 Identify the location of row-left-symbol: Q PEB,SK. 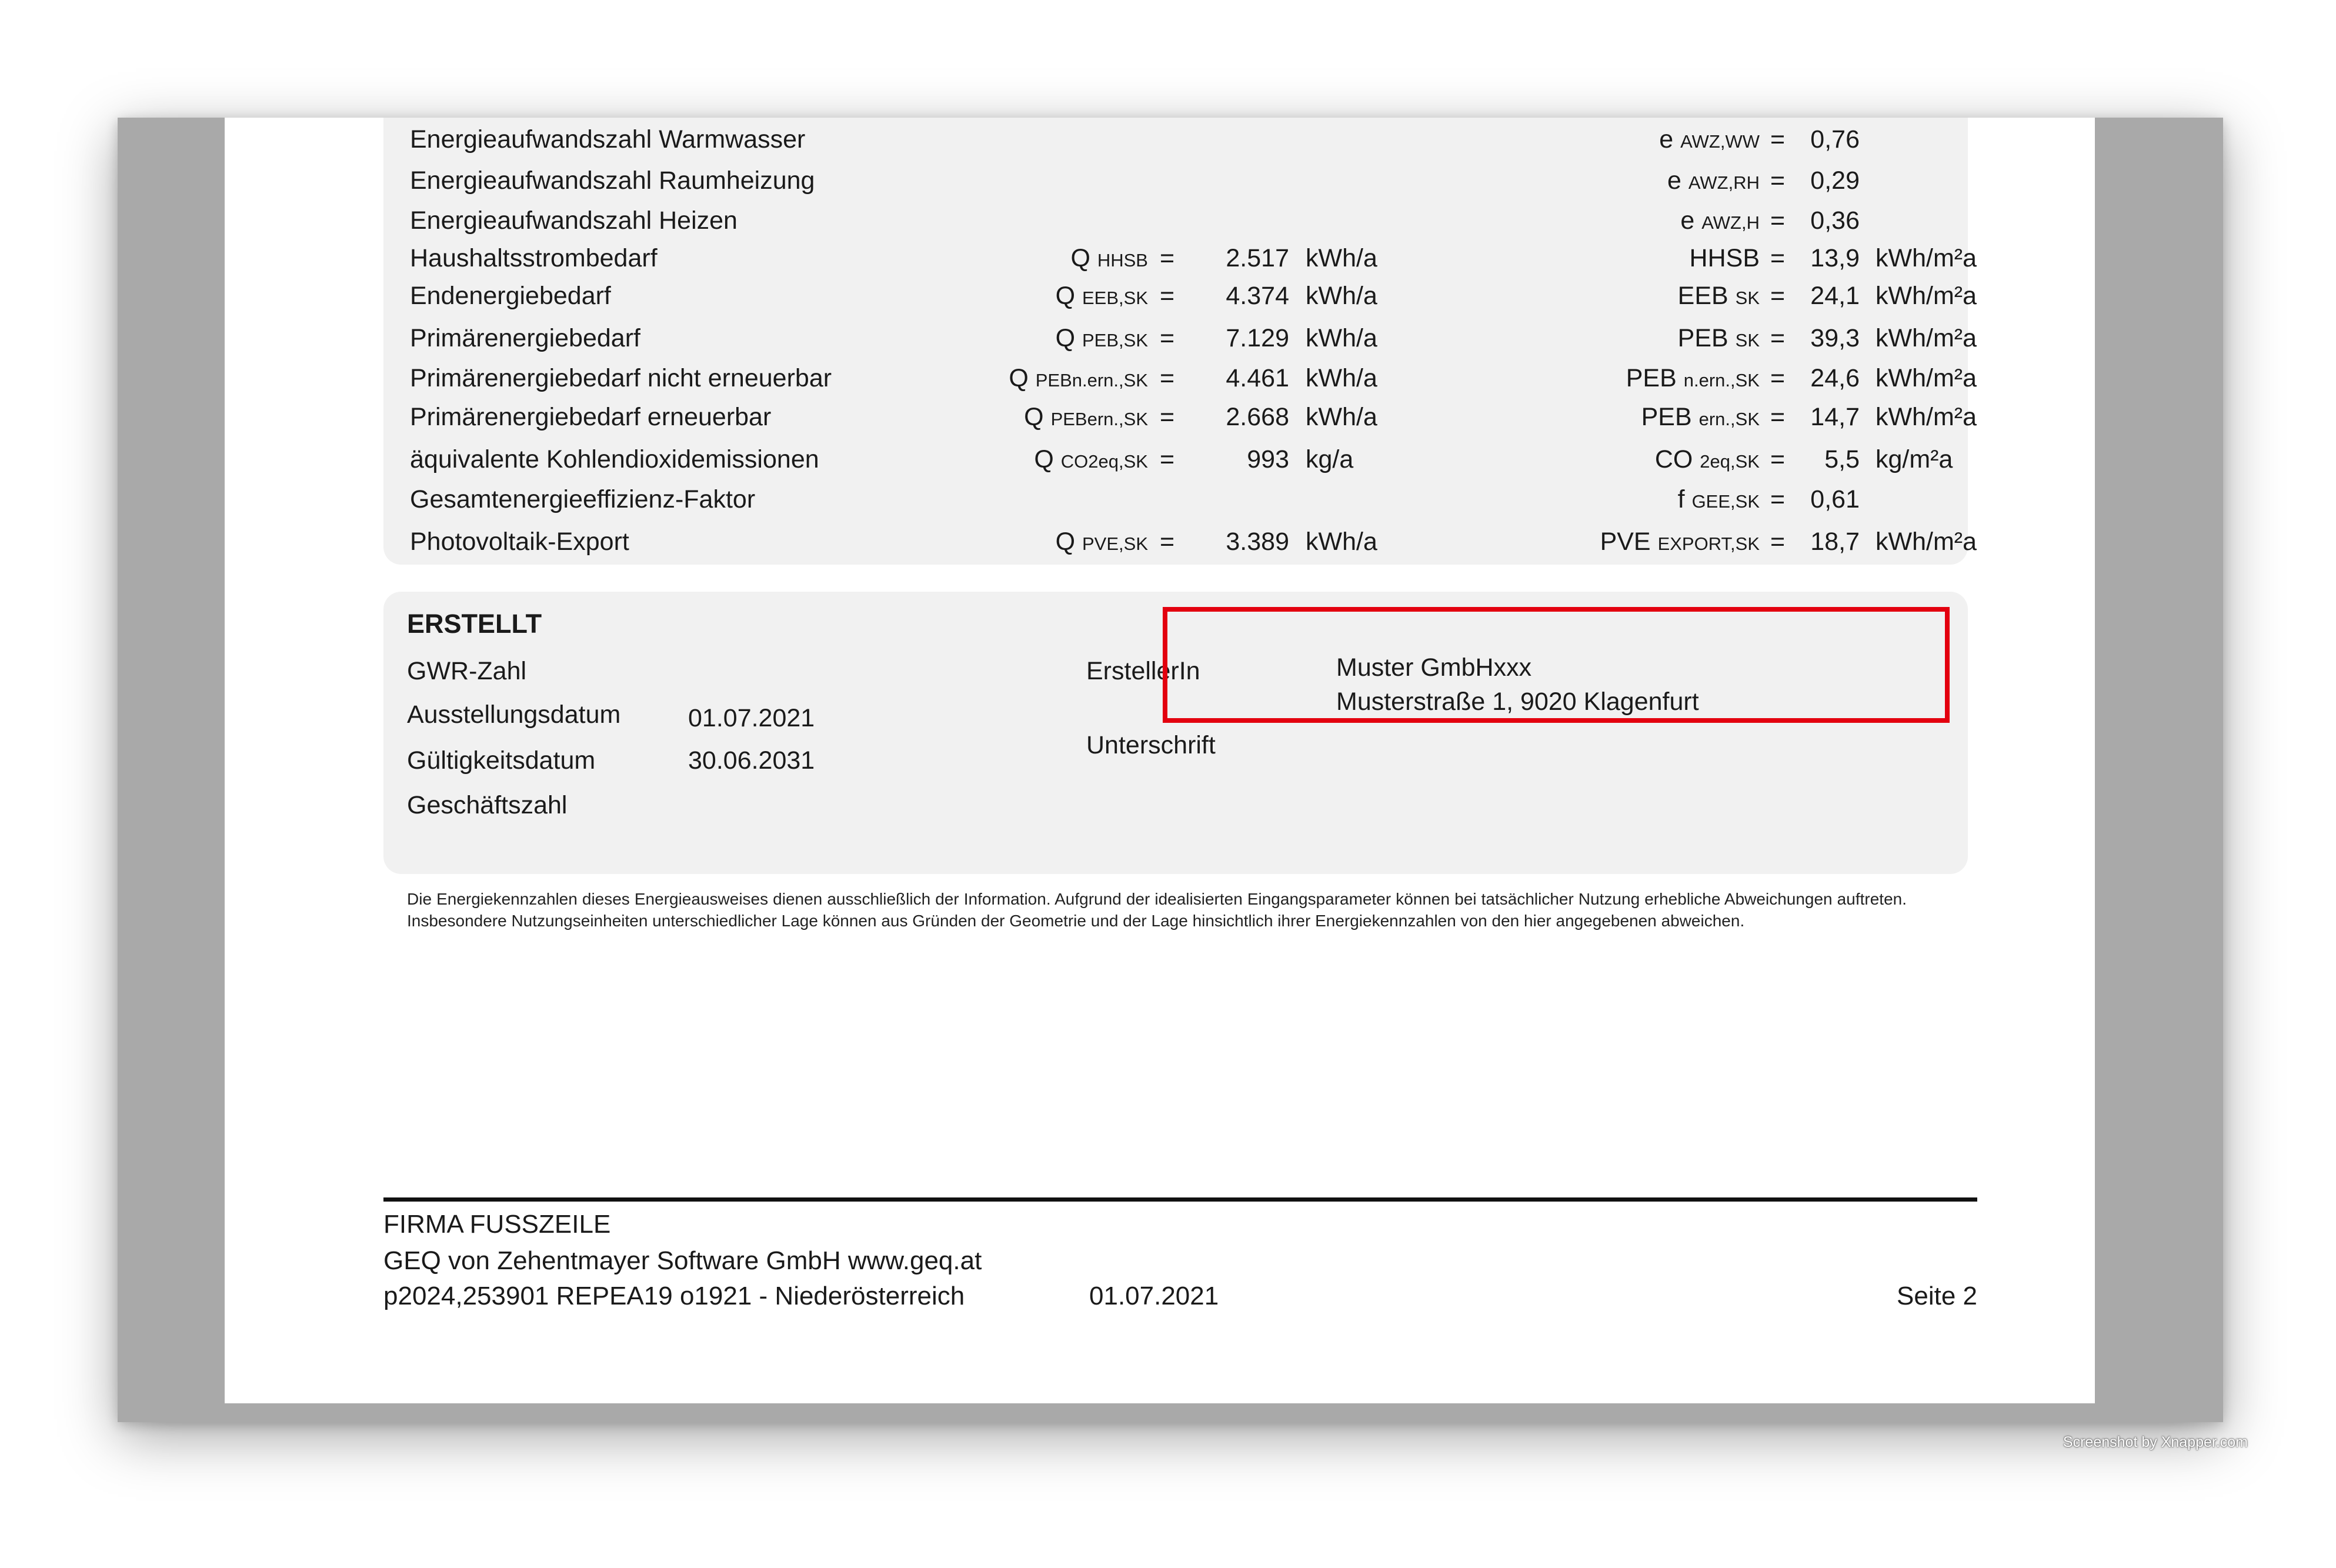
(1102, 338).